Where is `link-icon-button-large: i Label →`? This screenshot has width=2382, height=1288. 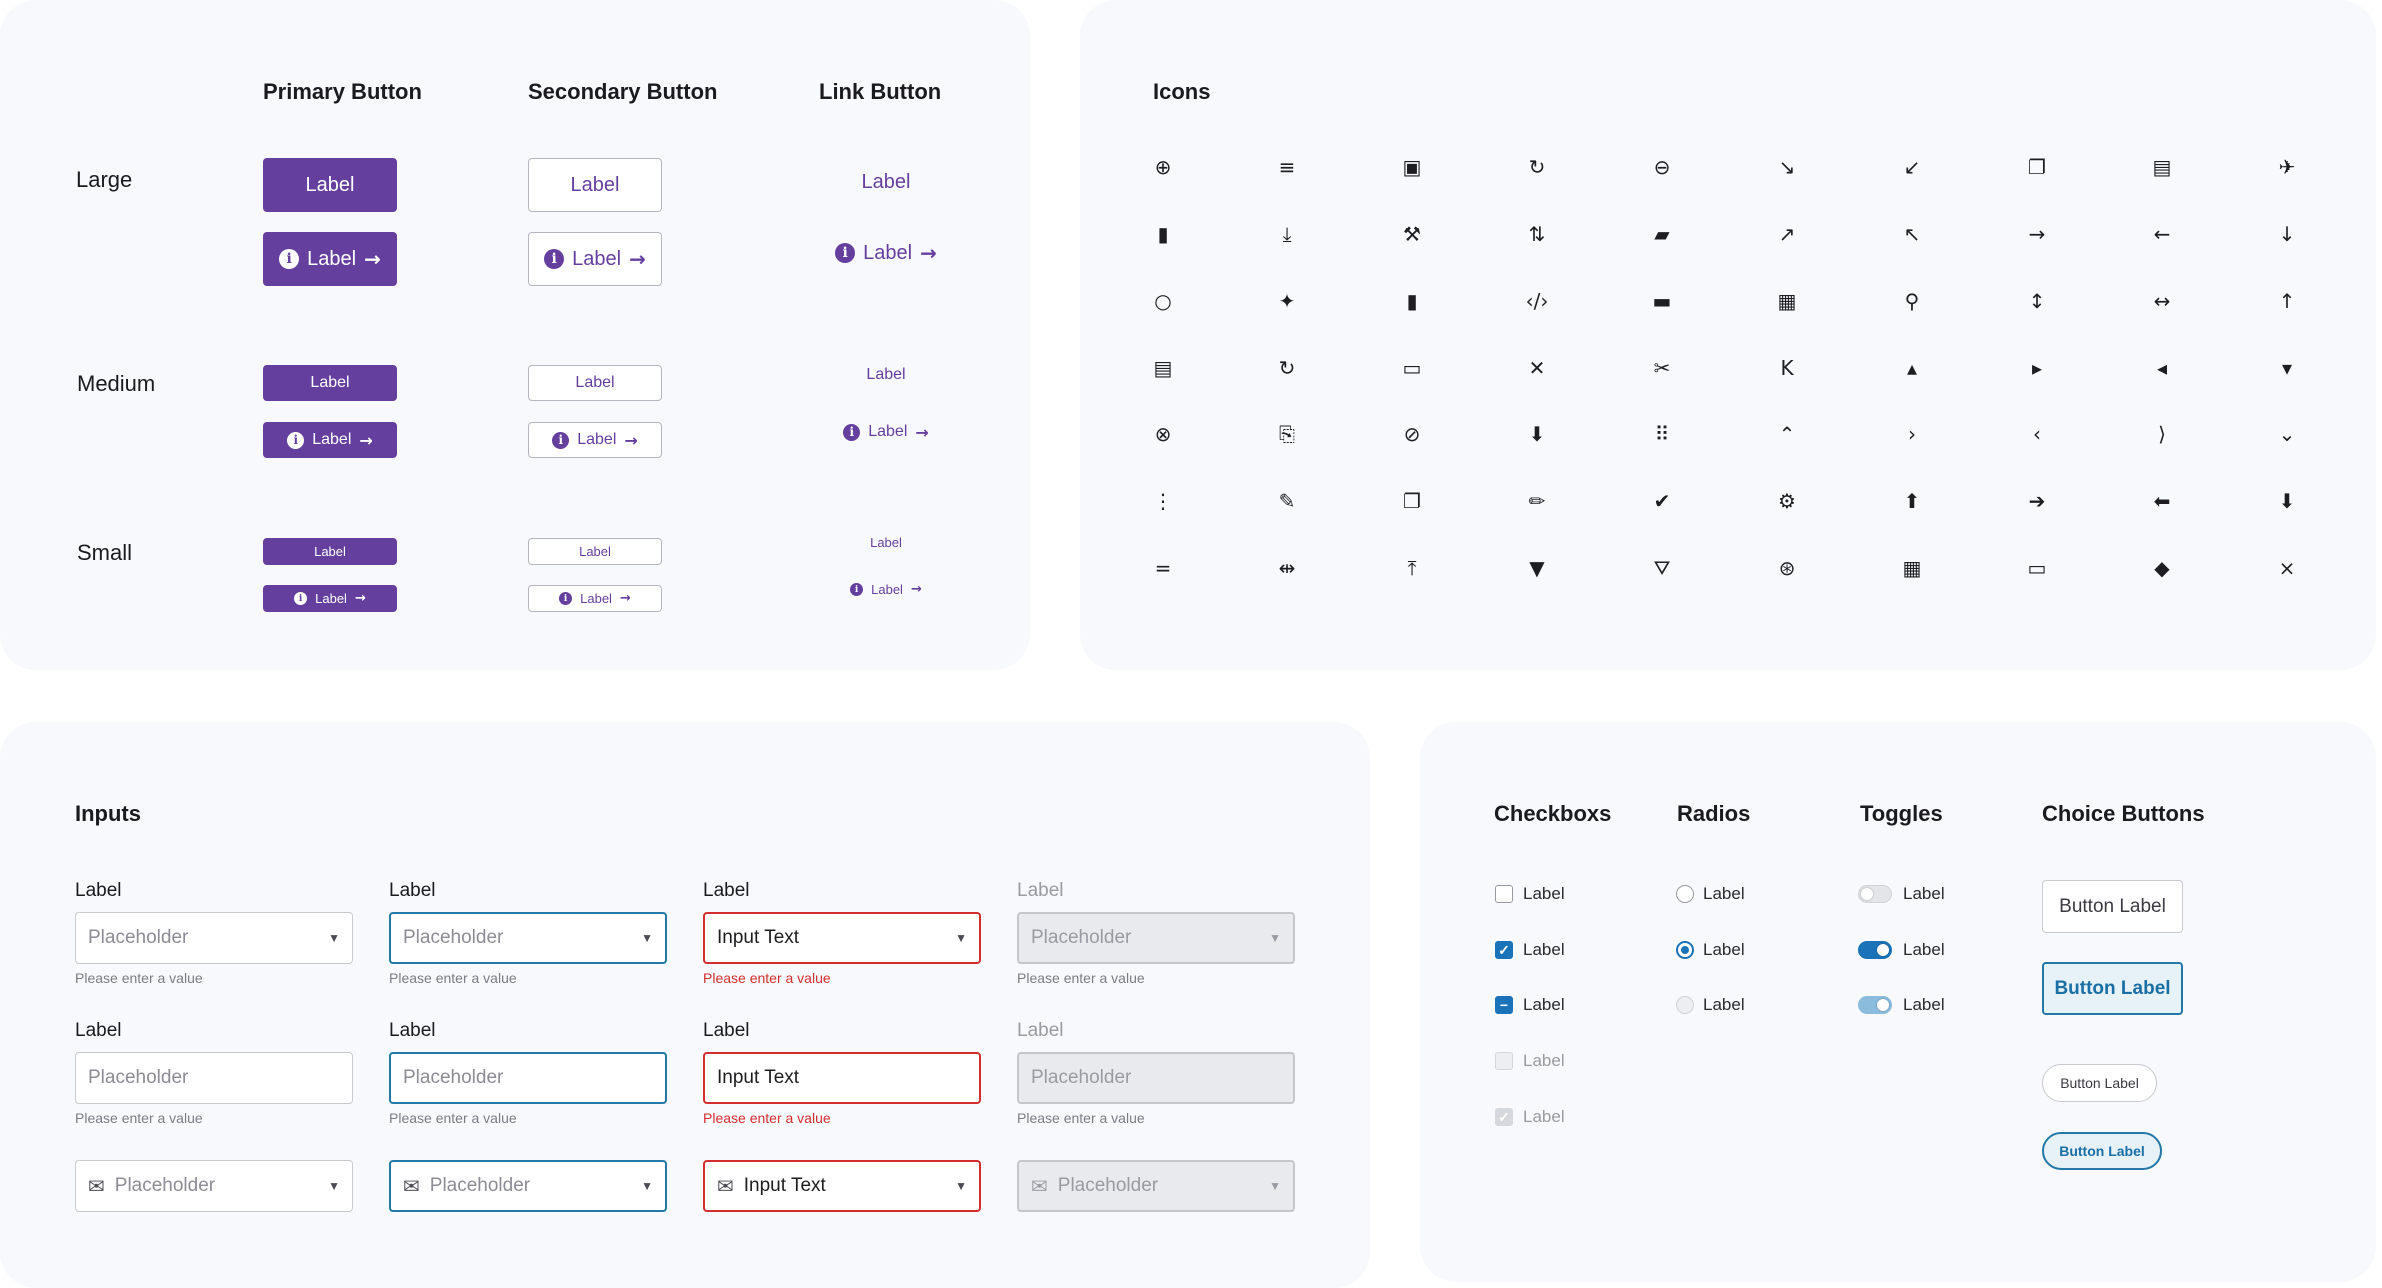
link-icon-button-large: i Label → is located at coordinates (886, 253).